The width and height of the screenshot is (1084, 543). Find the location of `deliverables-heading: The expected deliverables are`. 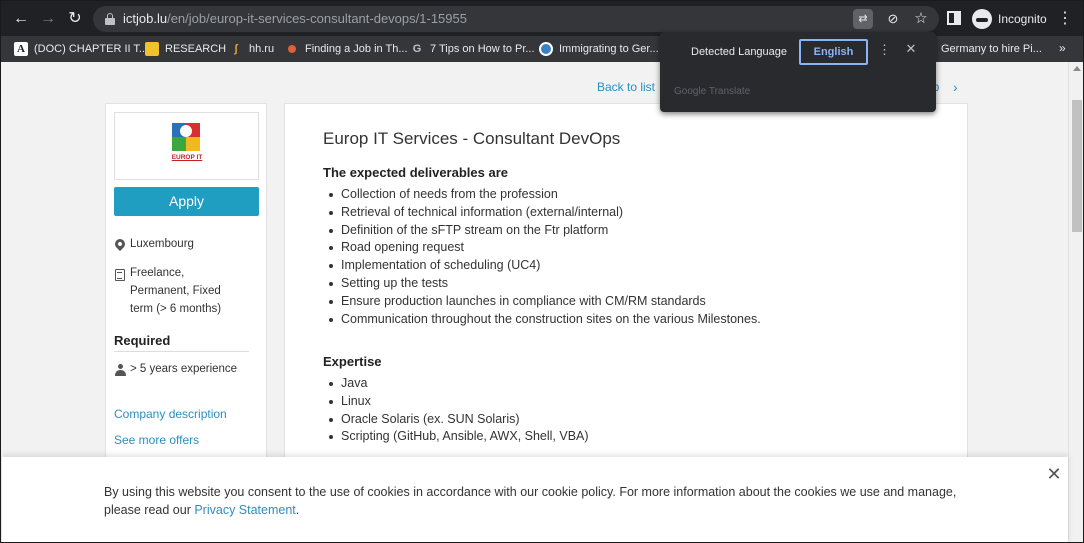

deliverables-heading: The expected deliverables are is located at coordinates (415, 172).